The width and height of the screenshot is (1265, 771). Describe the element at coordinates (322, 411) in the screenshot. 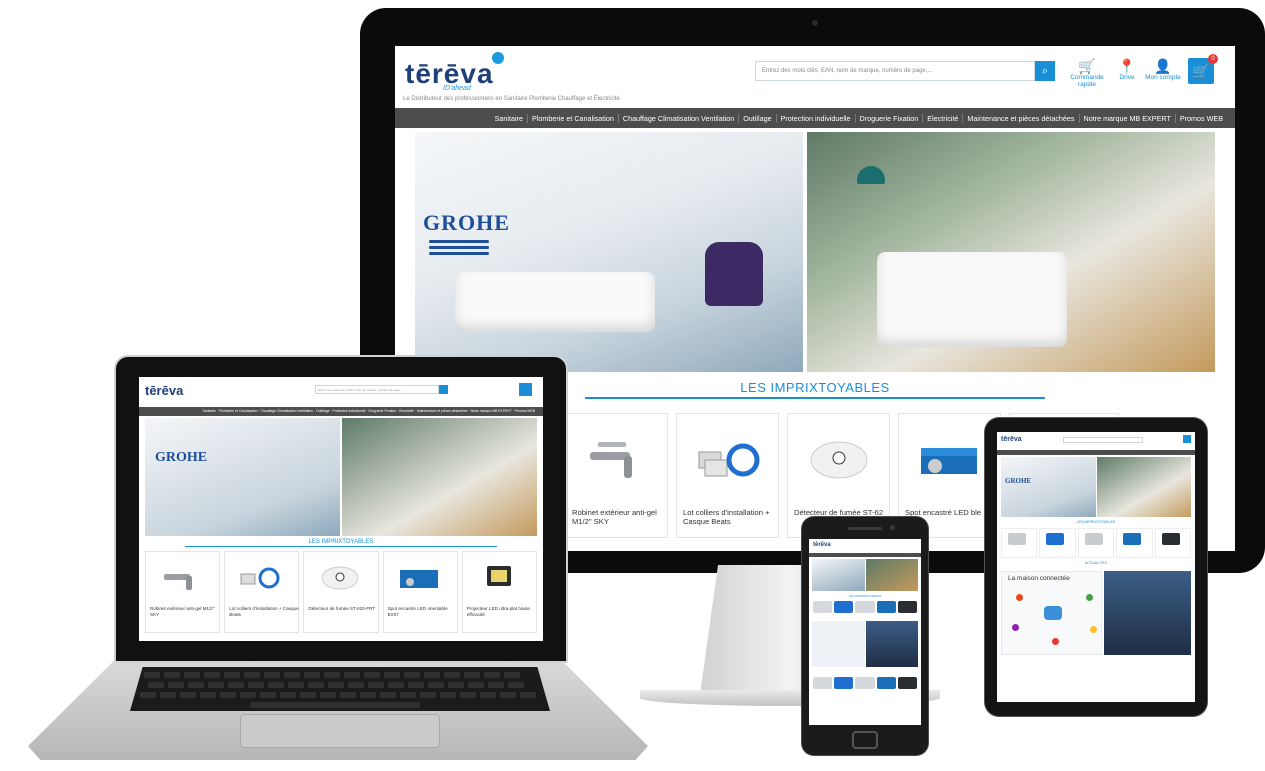

I see `laptop-nav-item: Outillage` at that location.